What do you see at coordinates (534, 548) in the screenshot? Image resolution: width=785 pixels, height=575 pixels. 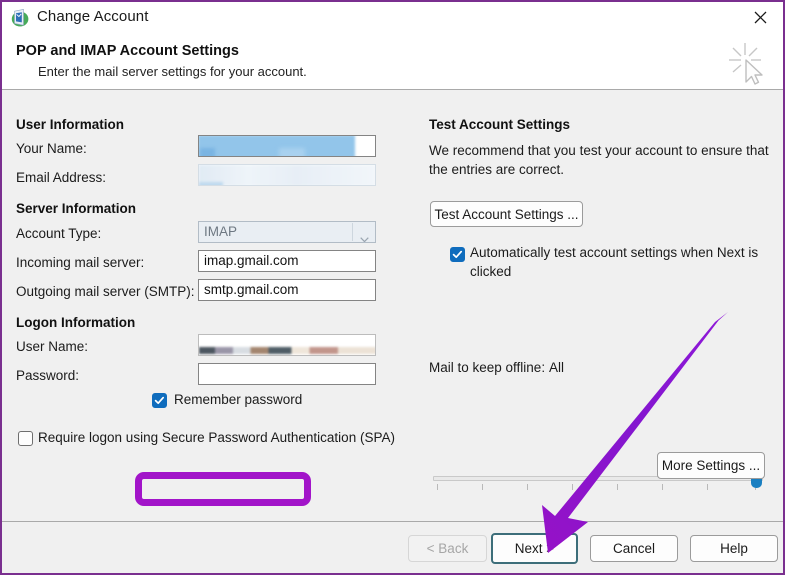 I see `next-button: Next >` at bounding box center [534, 548].